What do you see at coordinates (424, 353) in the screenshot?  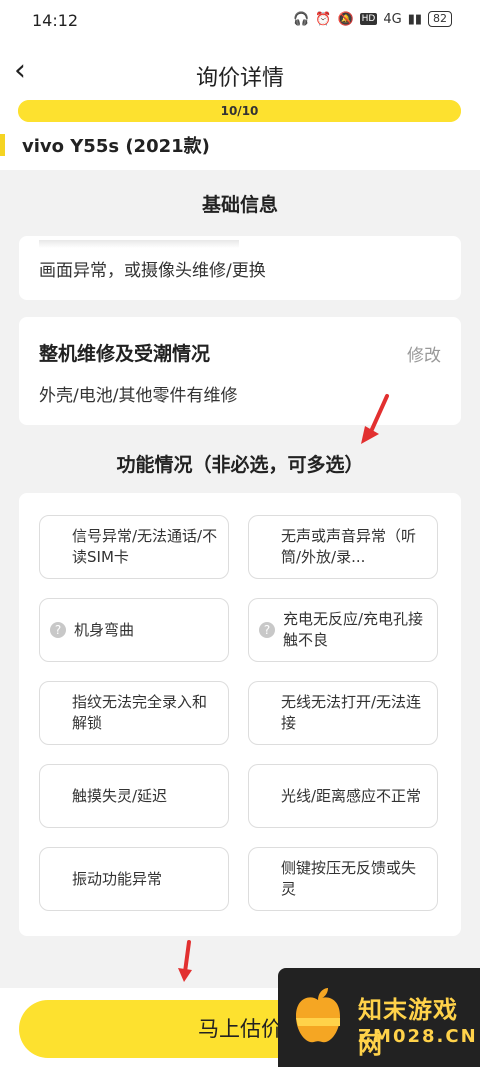 I see `modify-button: 修改` at bounding box center [424, 353].